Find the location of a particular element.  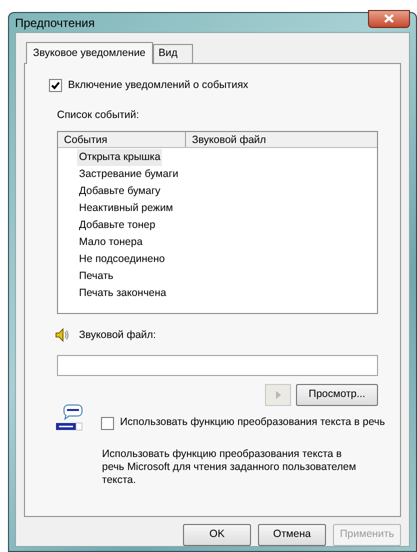

column-header: Звуковой файл is located at coordinates (281, 139).